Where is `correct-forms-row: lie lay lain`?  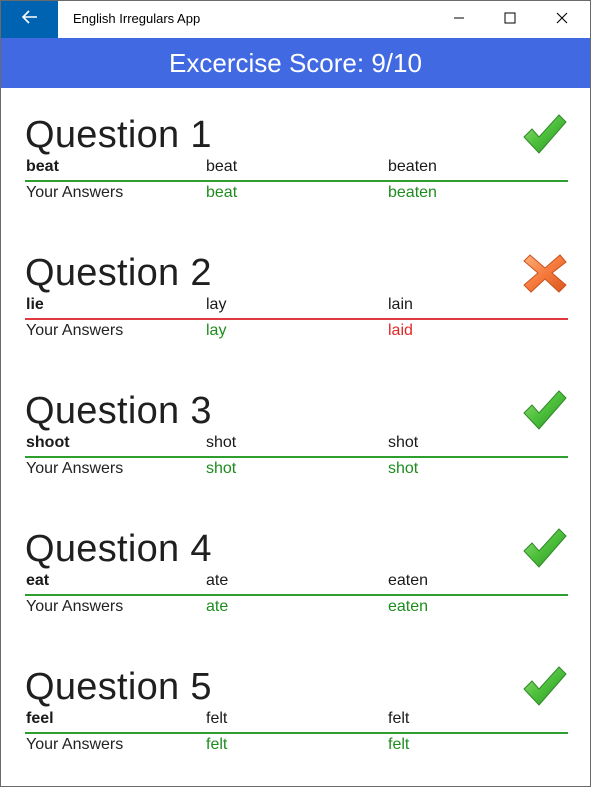
correct-forms-row: lie lay lain is located at coordinates (296, 306).